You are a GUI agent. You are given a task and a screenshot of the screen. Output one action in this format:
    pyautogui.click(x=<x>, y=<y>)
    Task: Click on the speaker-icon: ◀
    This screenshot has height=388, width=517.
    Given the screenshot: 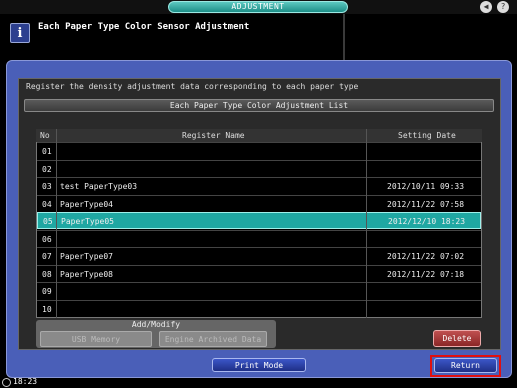 What is the action you would take?
    pyautogui.click(x=486, y=7)
    